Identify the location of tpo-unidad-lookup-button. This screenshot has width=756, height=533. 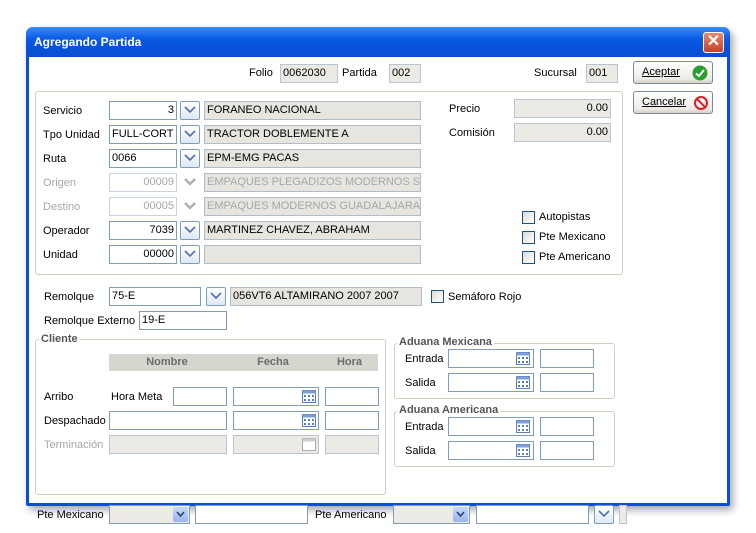
(190, 134).